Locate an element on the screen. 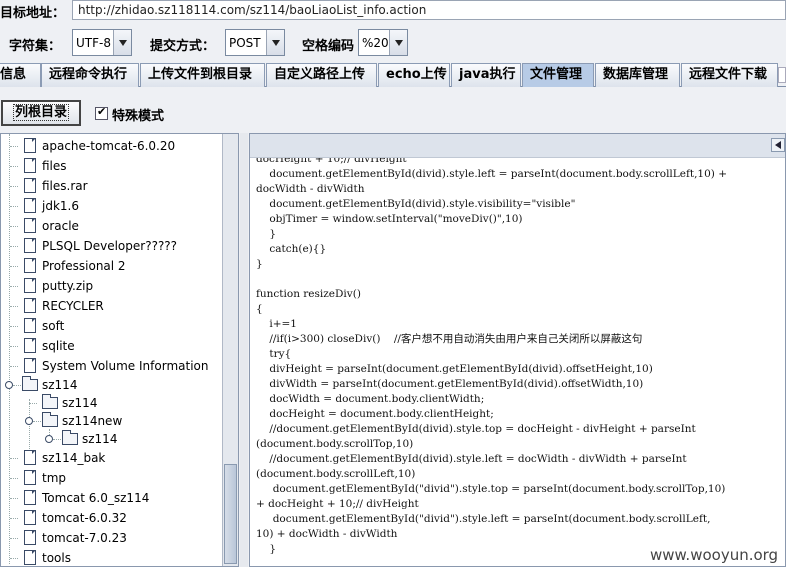  tree-item: sqlite is located at coordinates (112, 346).